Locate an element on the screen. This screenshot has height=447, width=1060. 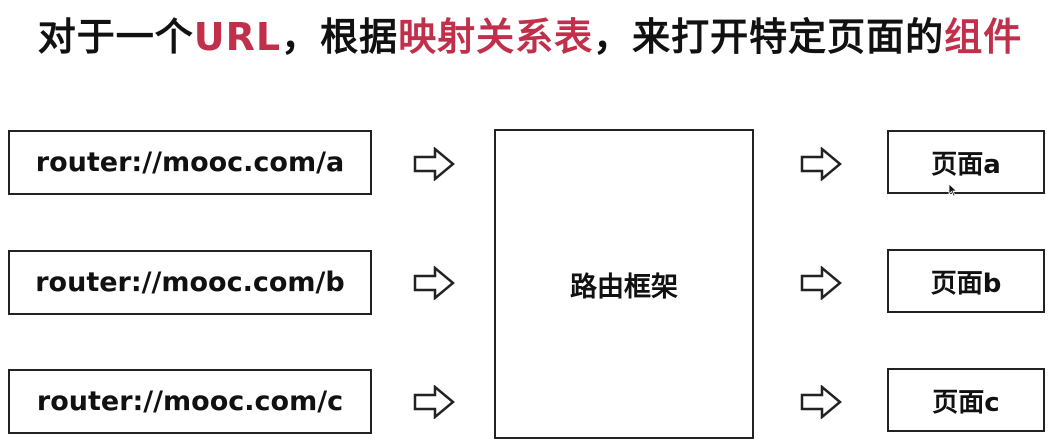
page-box-b: 页面b is located at coordinates (966, 281).